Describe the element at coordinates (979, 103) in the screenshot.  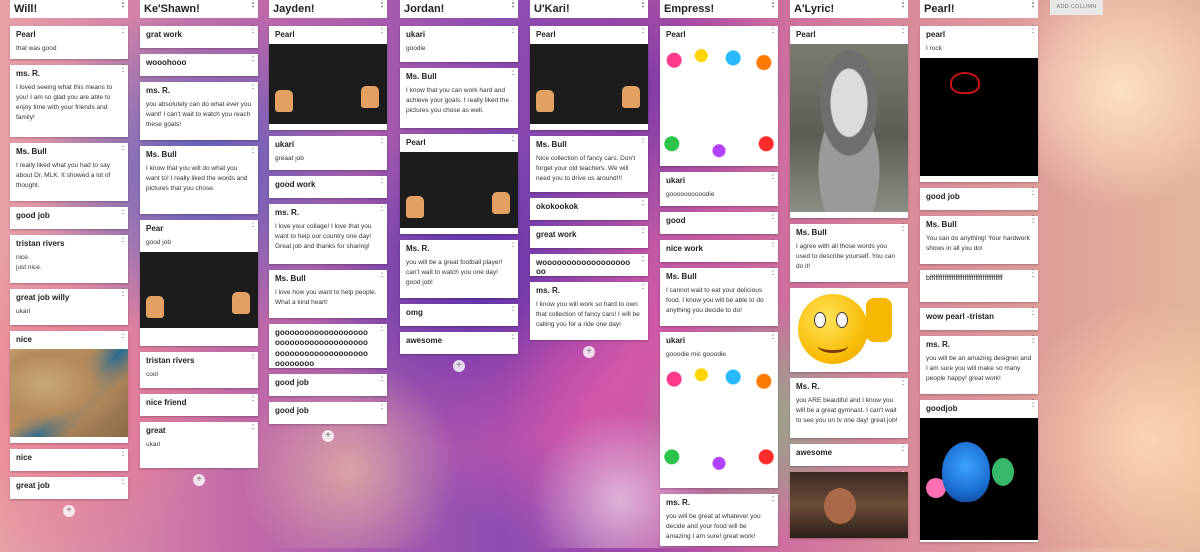
I see `post-card: ⋮ pearl I rock` at that location.